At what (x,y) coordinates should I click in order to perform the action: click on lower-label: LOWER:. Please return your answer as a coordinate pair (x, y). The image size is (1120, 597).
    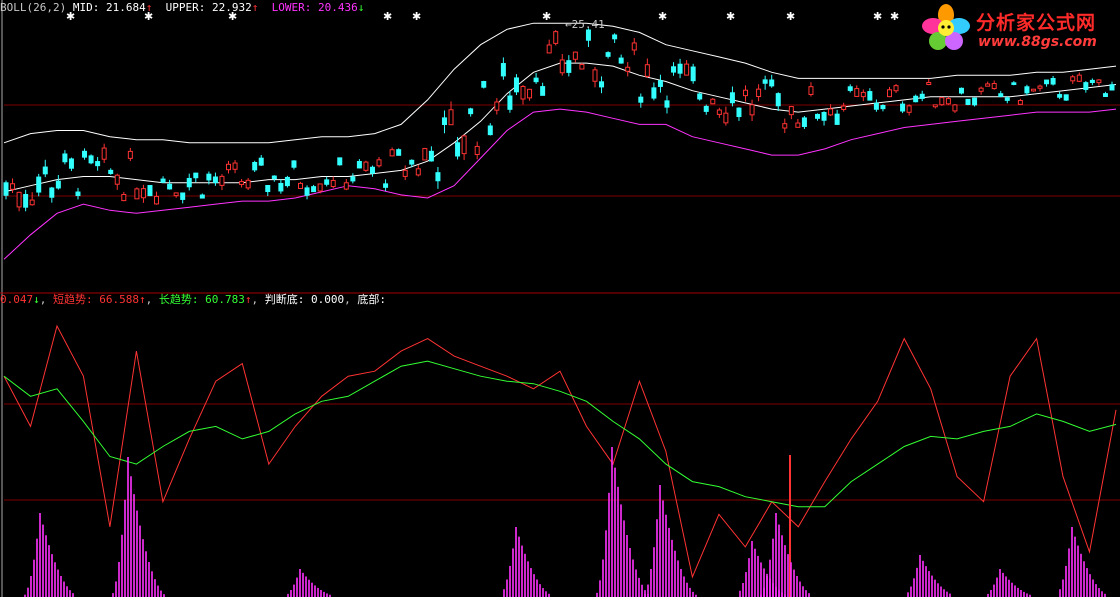
    Looking at the image, I should click on (294, 7).